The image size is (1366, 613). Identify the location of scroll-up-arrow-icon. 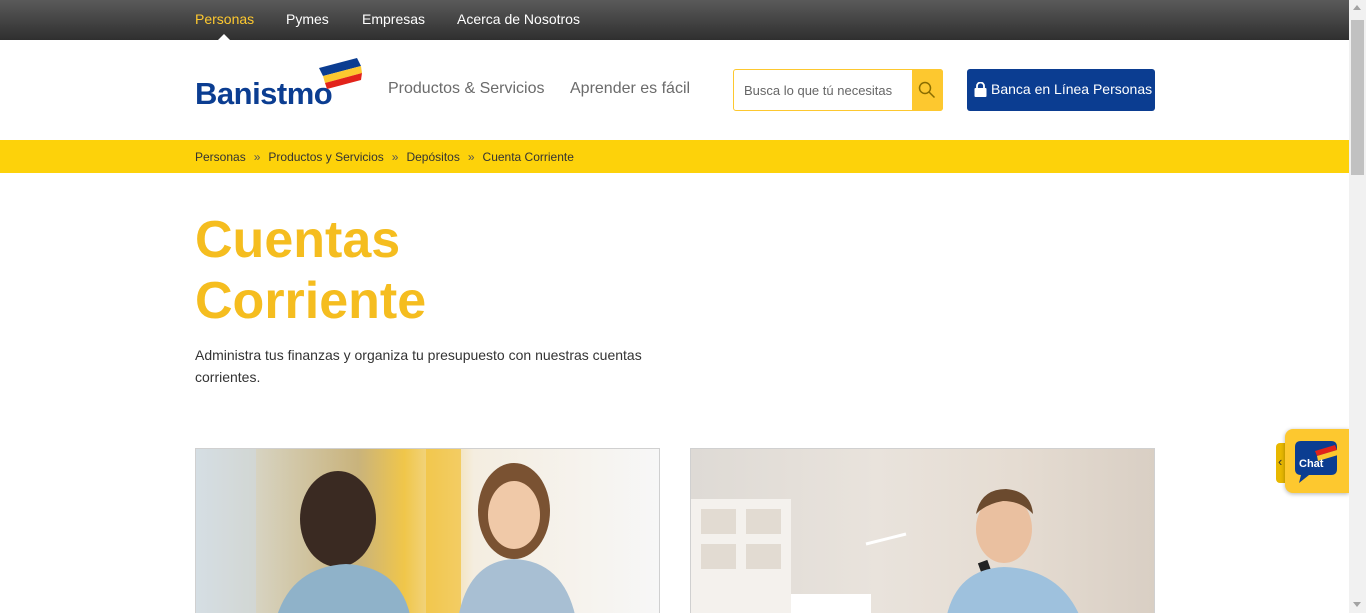
(1357, 7).